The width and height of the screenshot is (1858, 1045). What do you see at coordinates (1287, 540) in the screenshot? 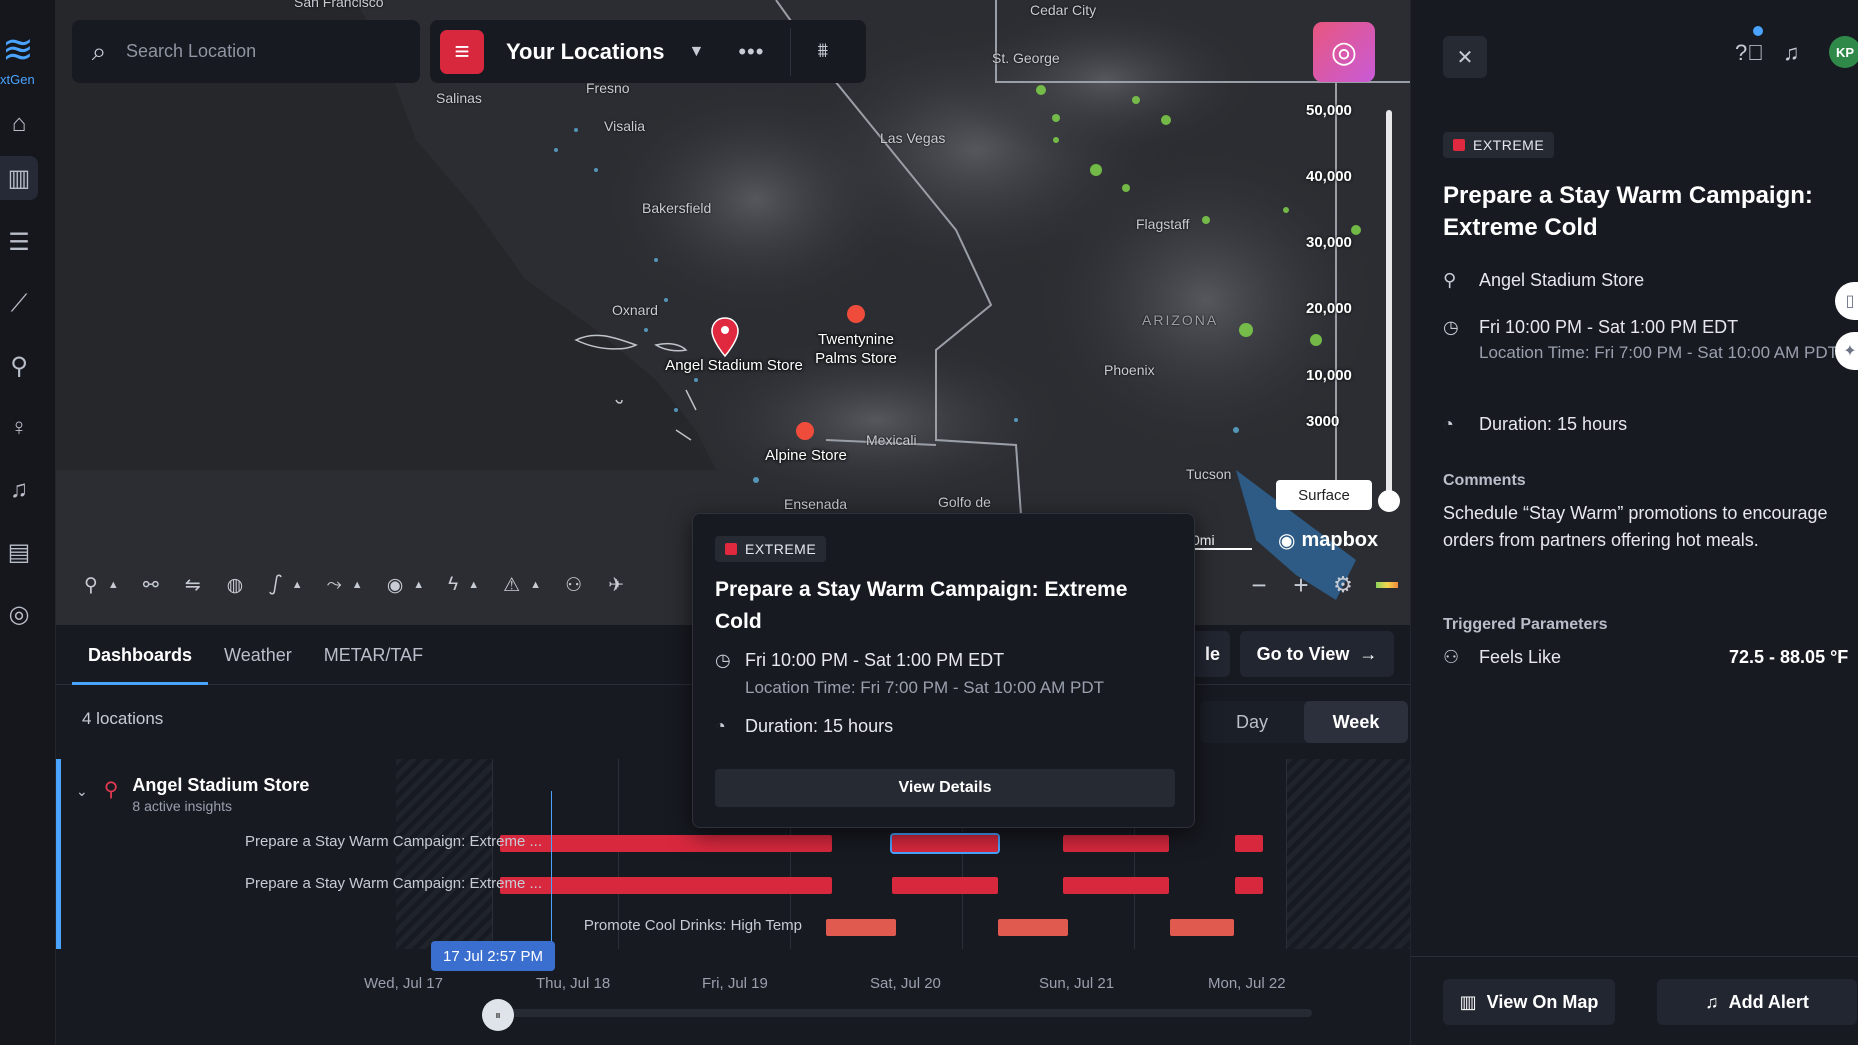
I see `mapbox-logo-icon: ◉` at bounding box center [1287, 540].